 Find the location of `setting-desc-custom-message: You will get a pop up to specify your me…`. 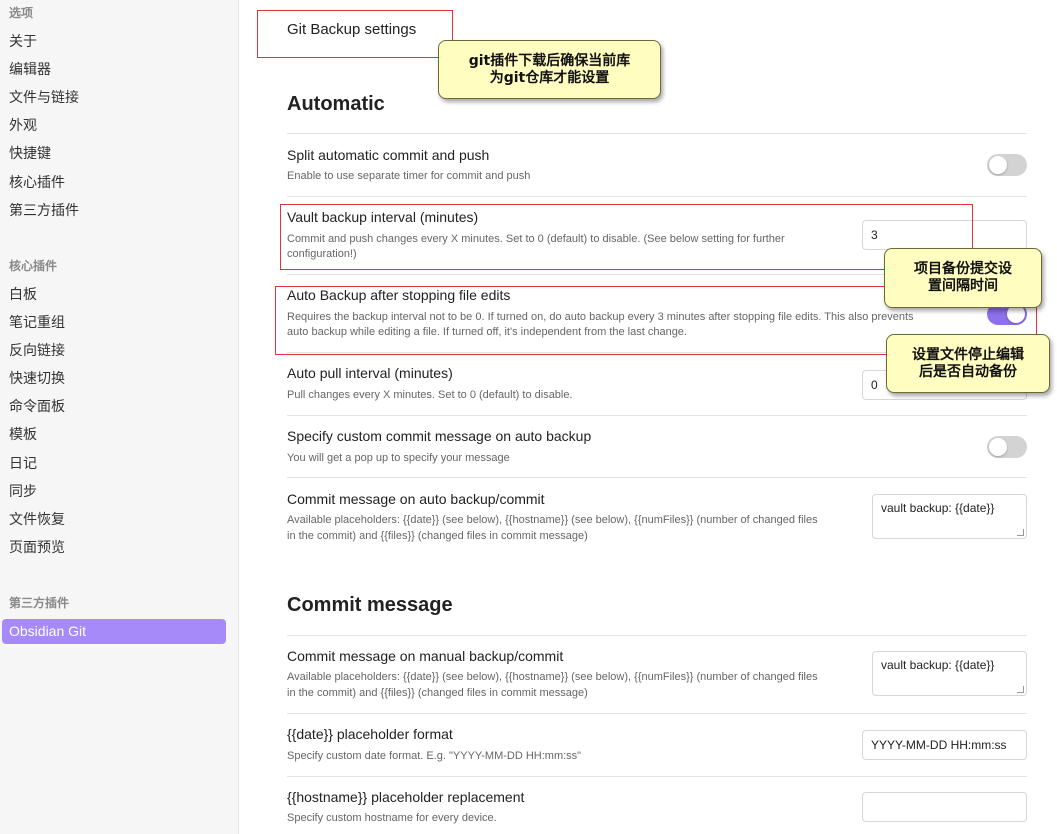

setting-desc-custom-message: You will get a pop up to specify your me… is located at coordinates (398, 458).